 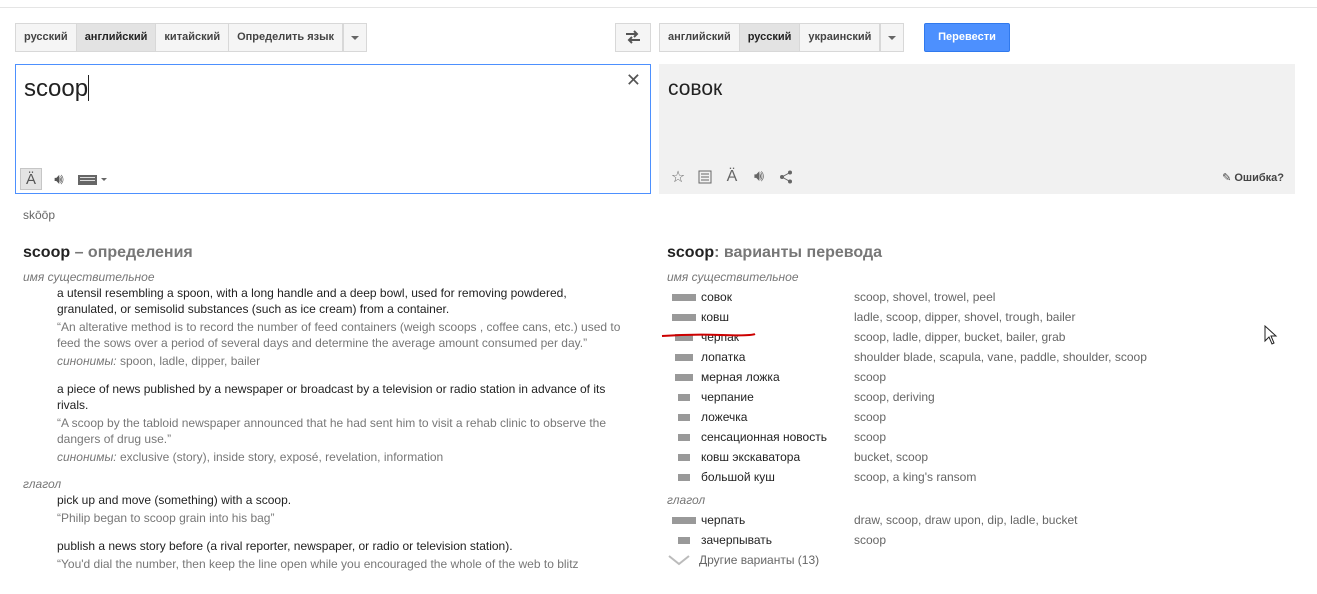 I want to click on translation-row: зачерпывать scoop, so click(x=977, y=540).